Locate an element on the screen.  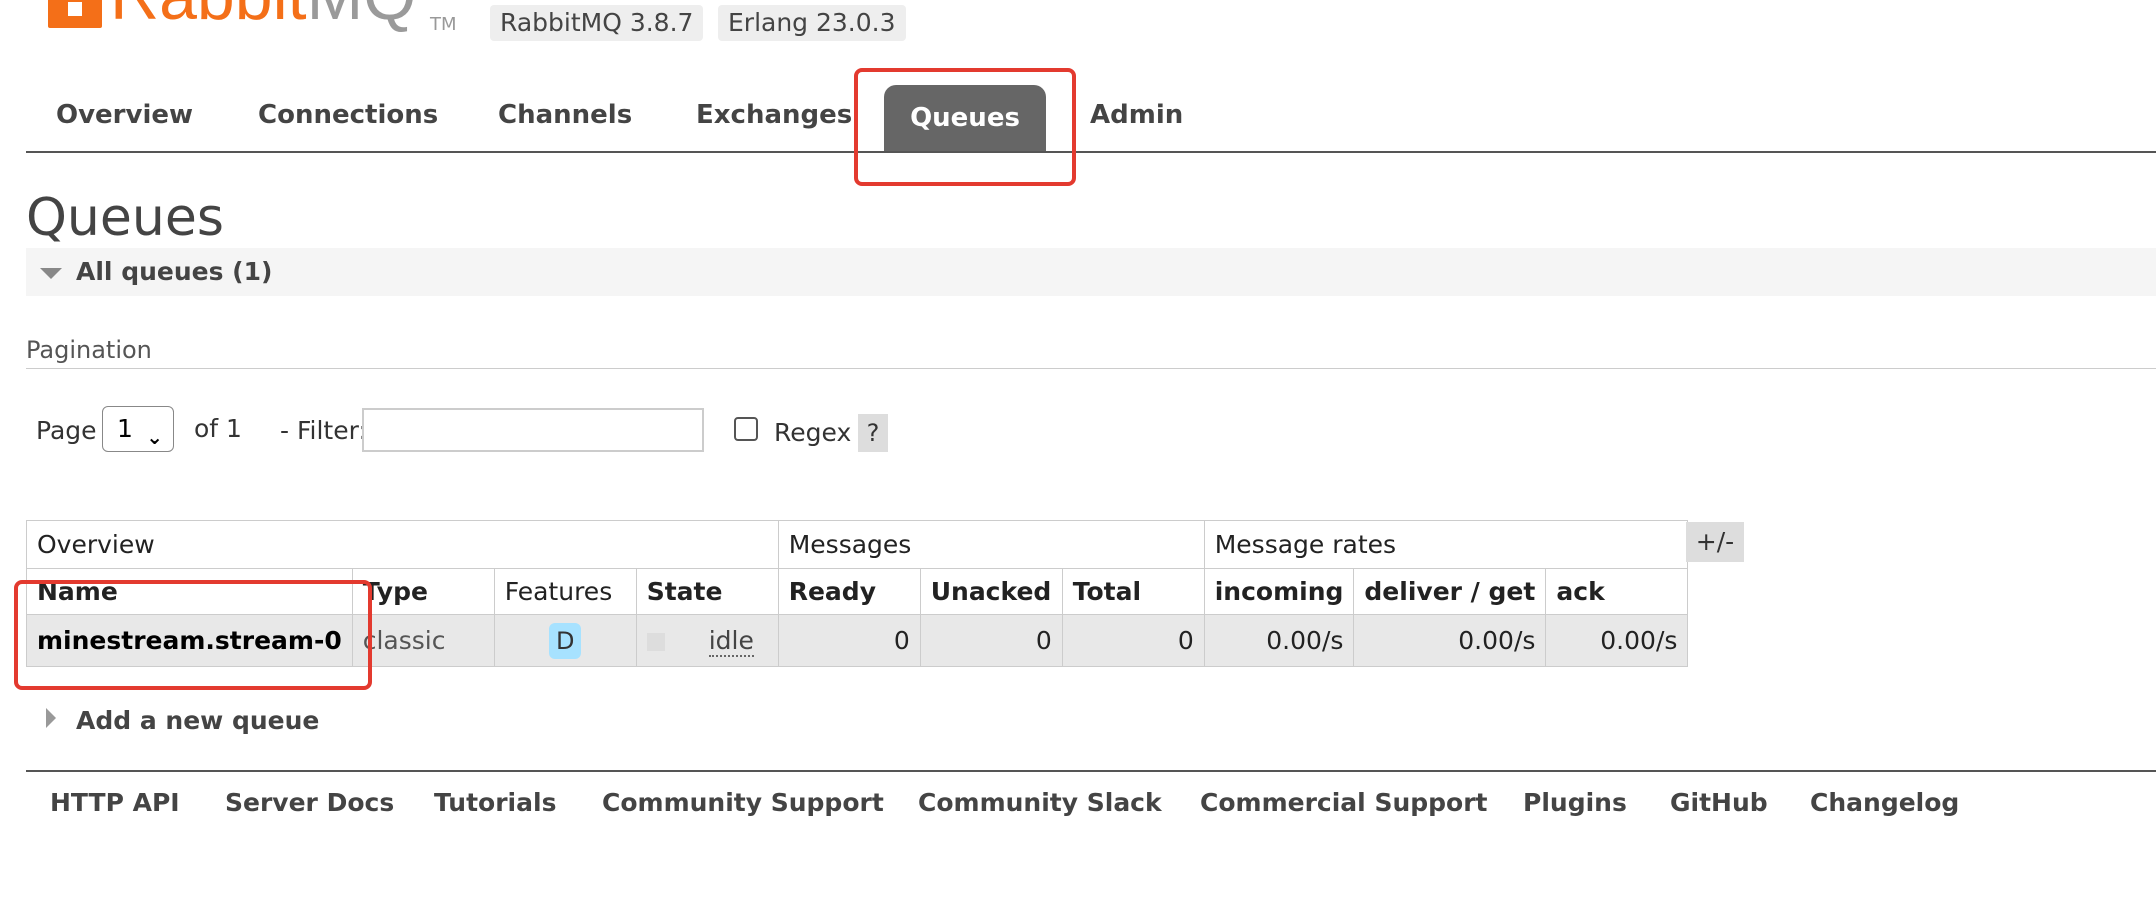
logo-rabbit-text: Rabbit is located at coordinates (208, 17).